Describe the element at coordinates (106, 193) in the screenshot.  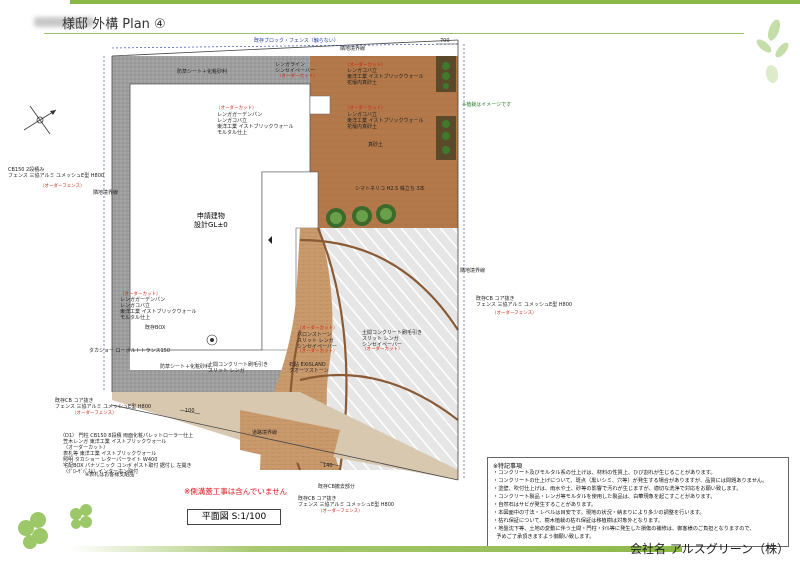
I see `boundary-left: 隣地境界線` at that location.